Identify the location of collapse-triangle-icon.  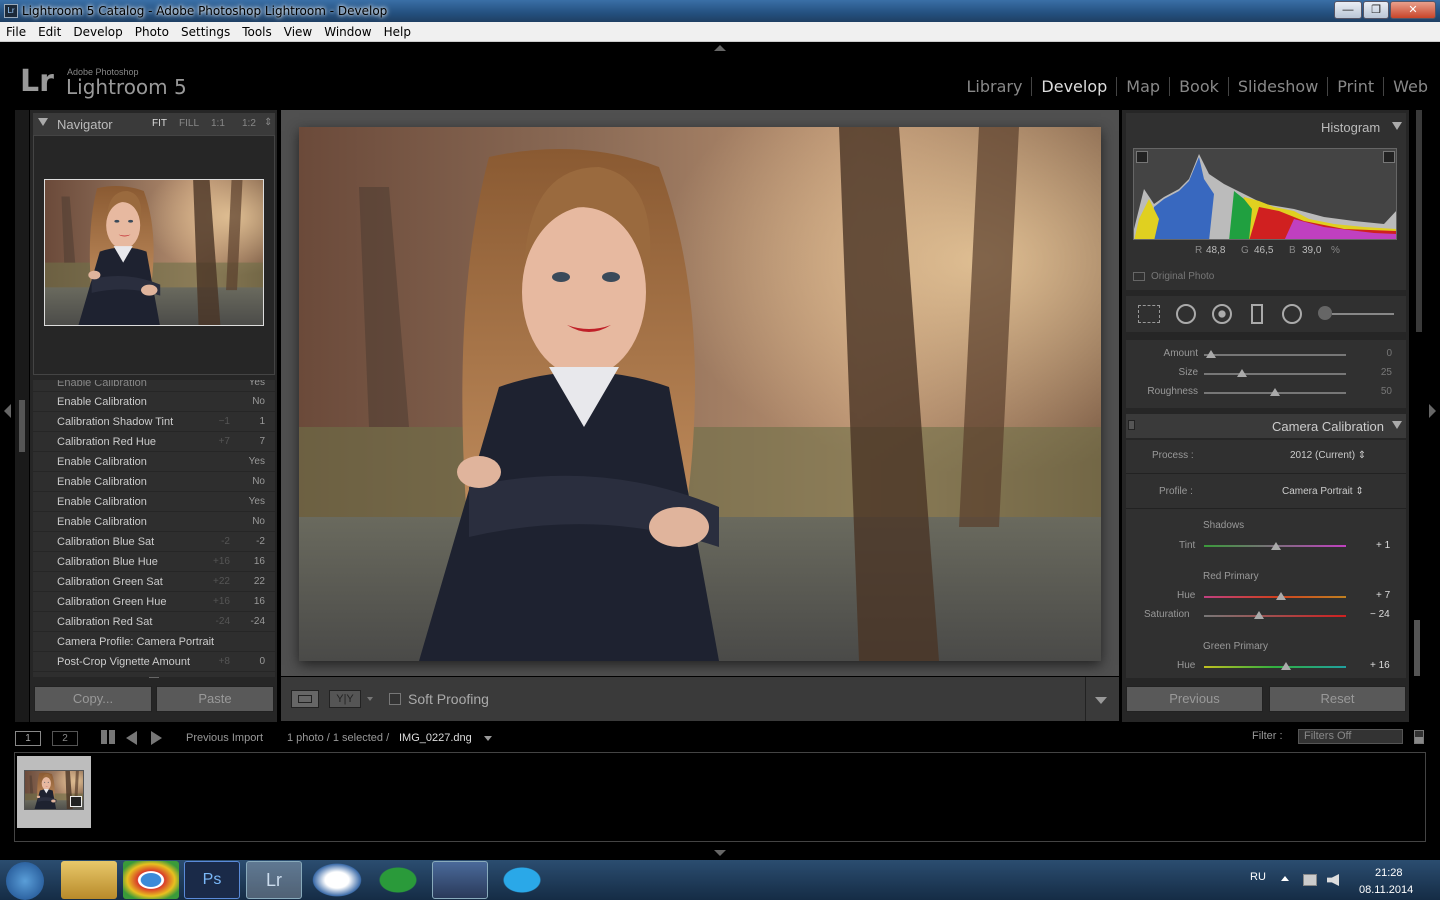
(43, 122).